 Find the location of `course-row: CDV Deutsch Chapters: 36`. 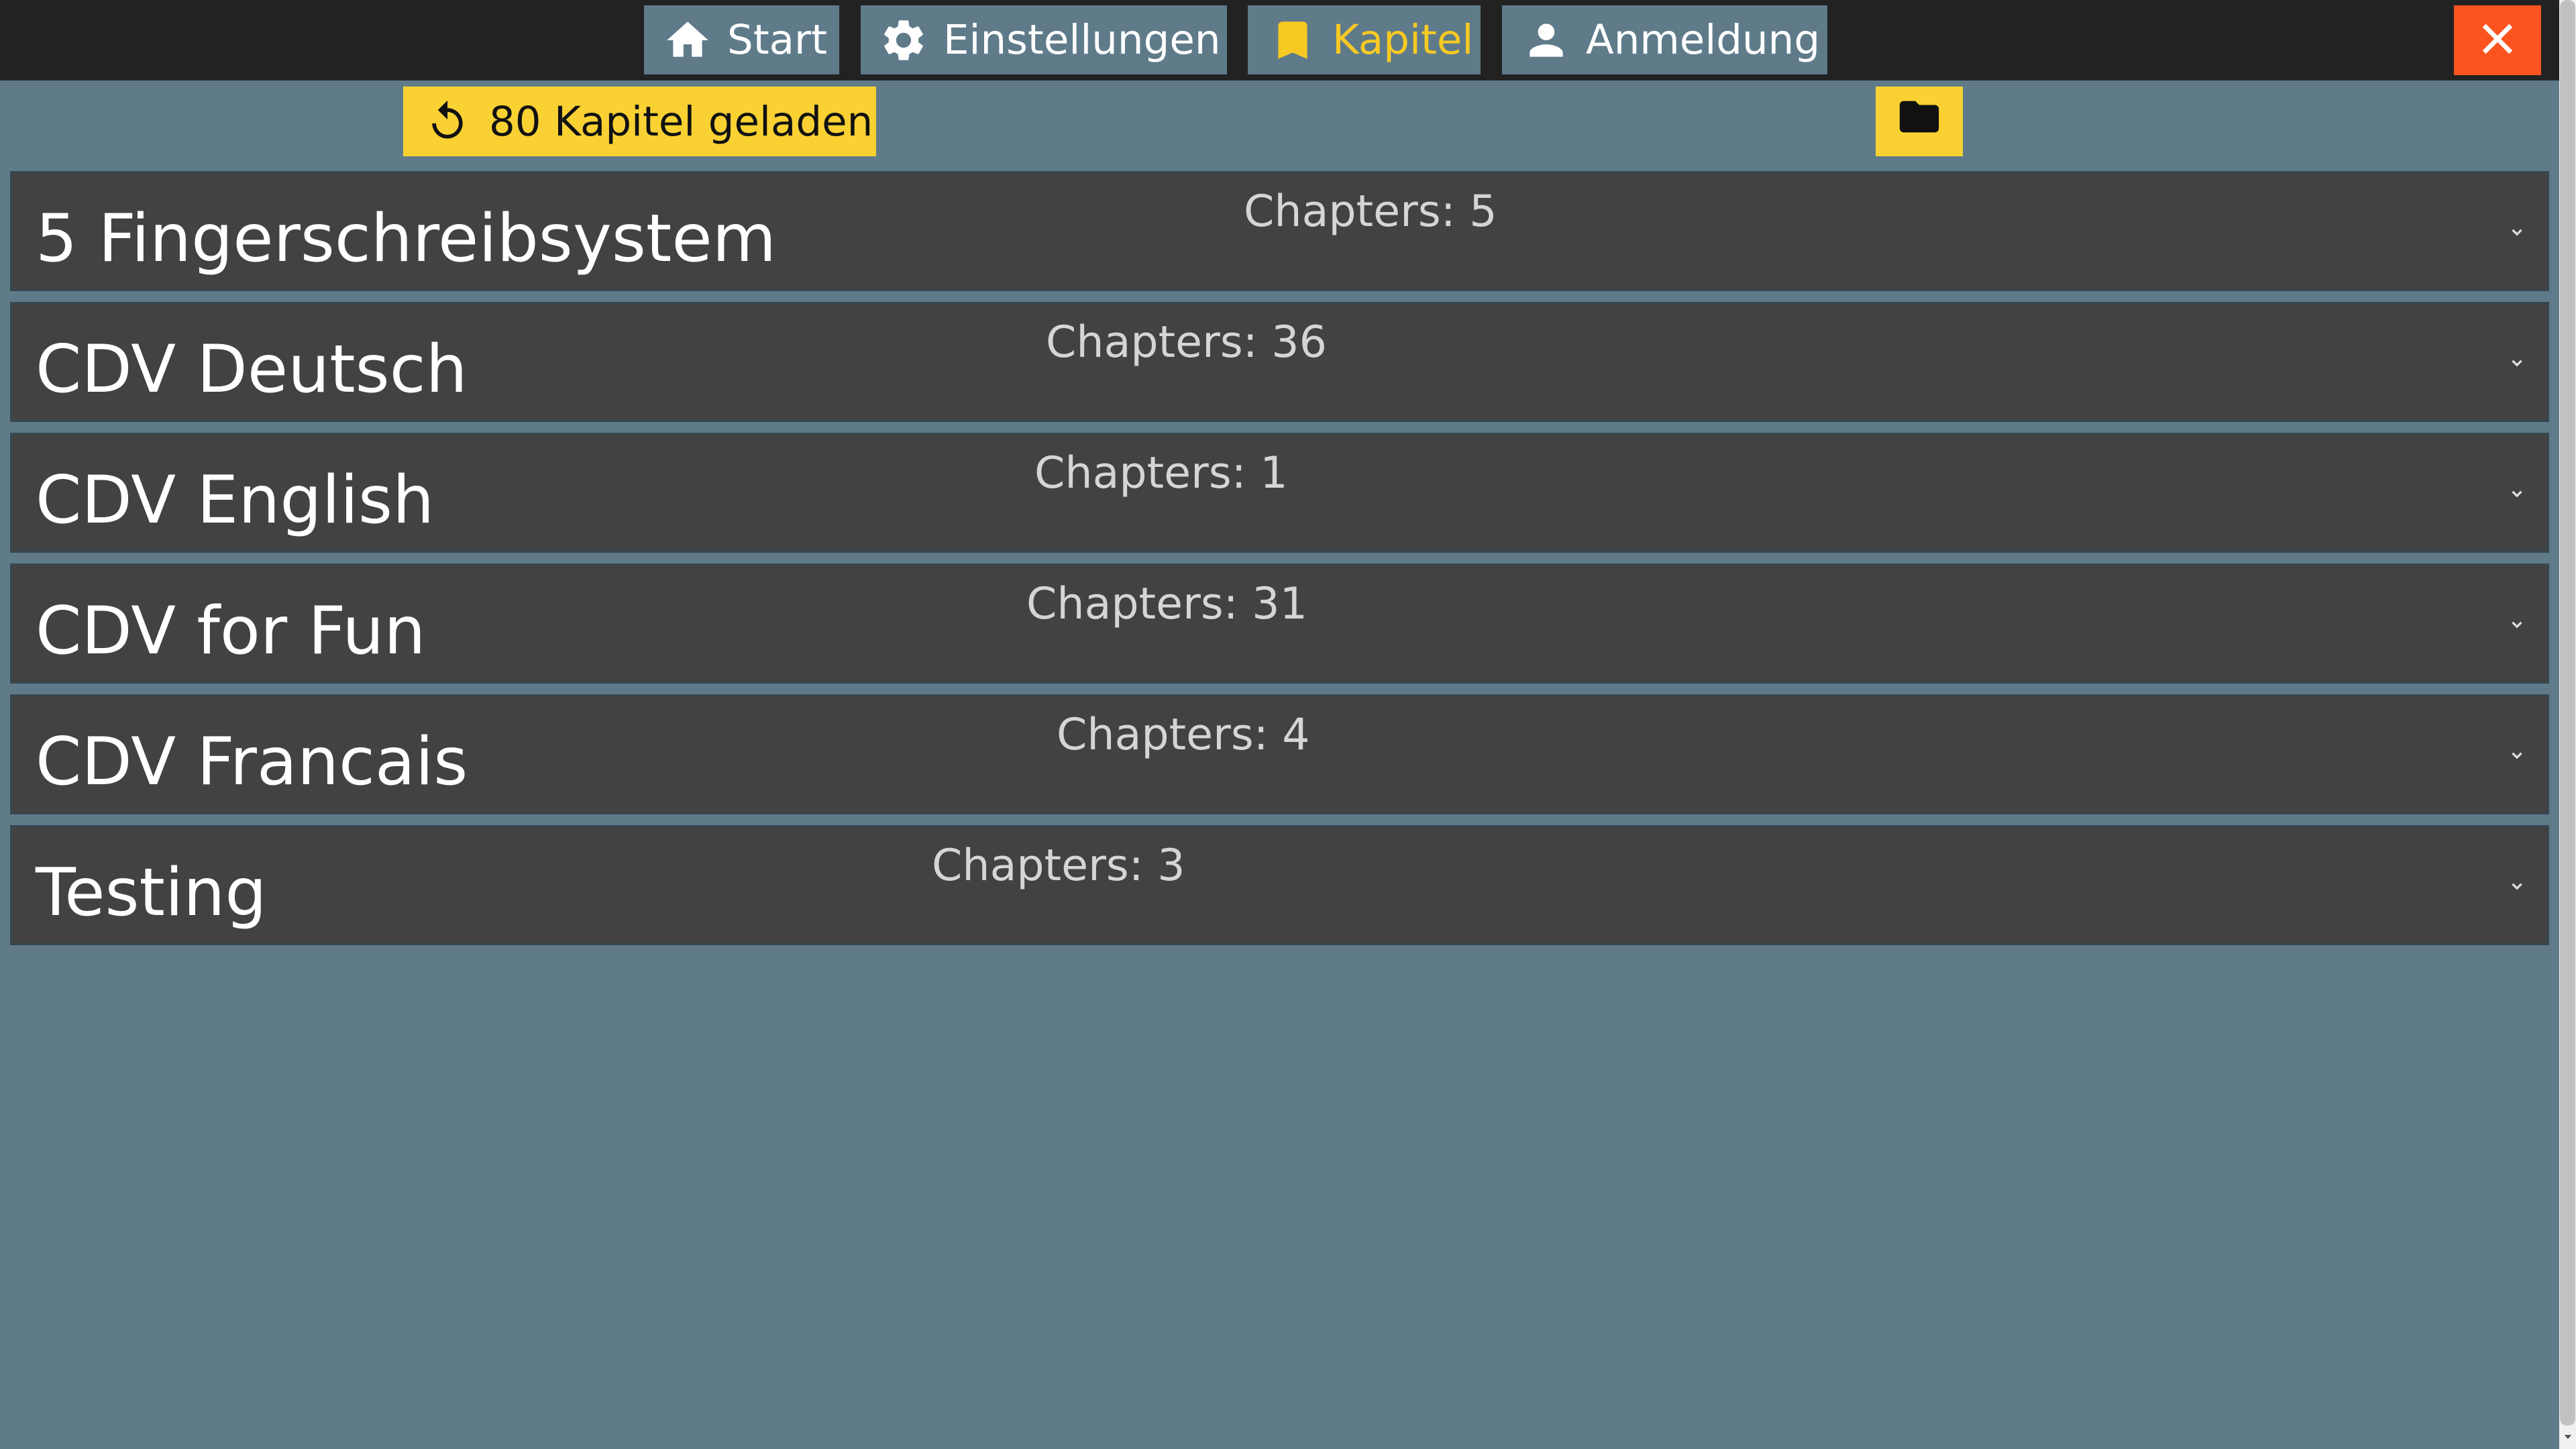

course-row: CDV Deutsch Chapters: 36 is located at coordinates (1279, 362).